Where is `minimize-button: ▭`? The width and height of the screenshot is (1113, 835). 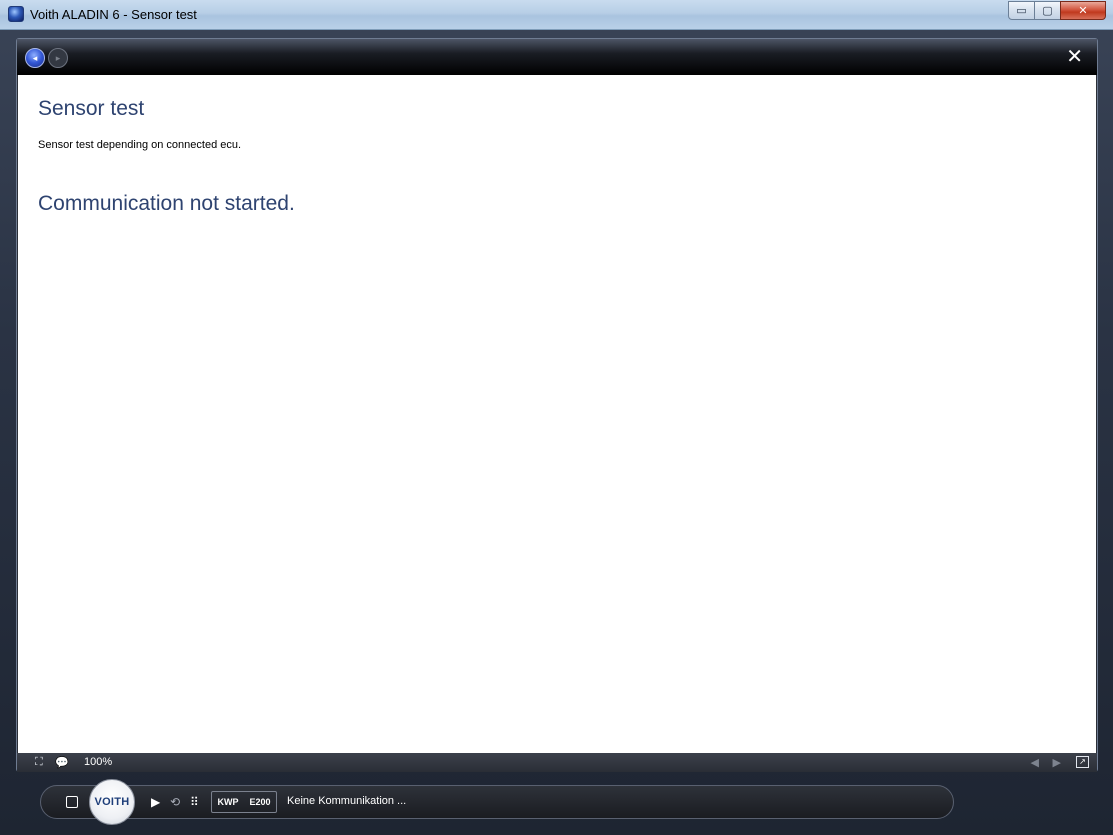
minimize-button: ▭ is located at coordinates (1021, 10).